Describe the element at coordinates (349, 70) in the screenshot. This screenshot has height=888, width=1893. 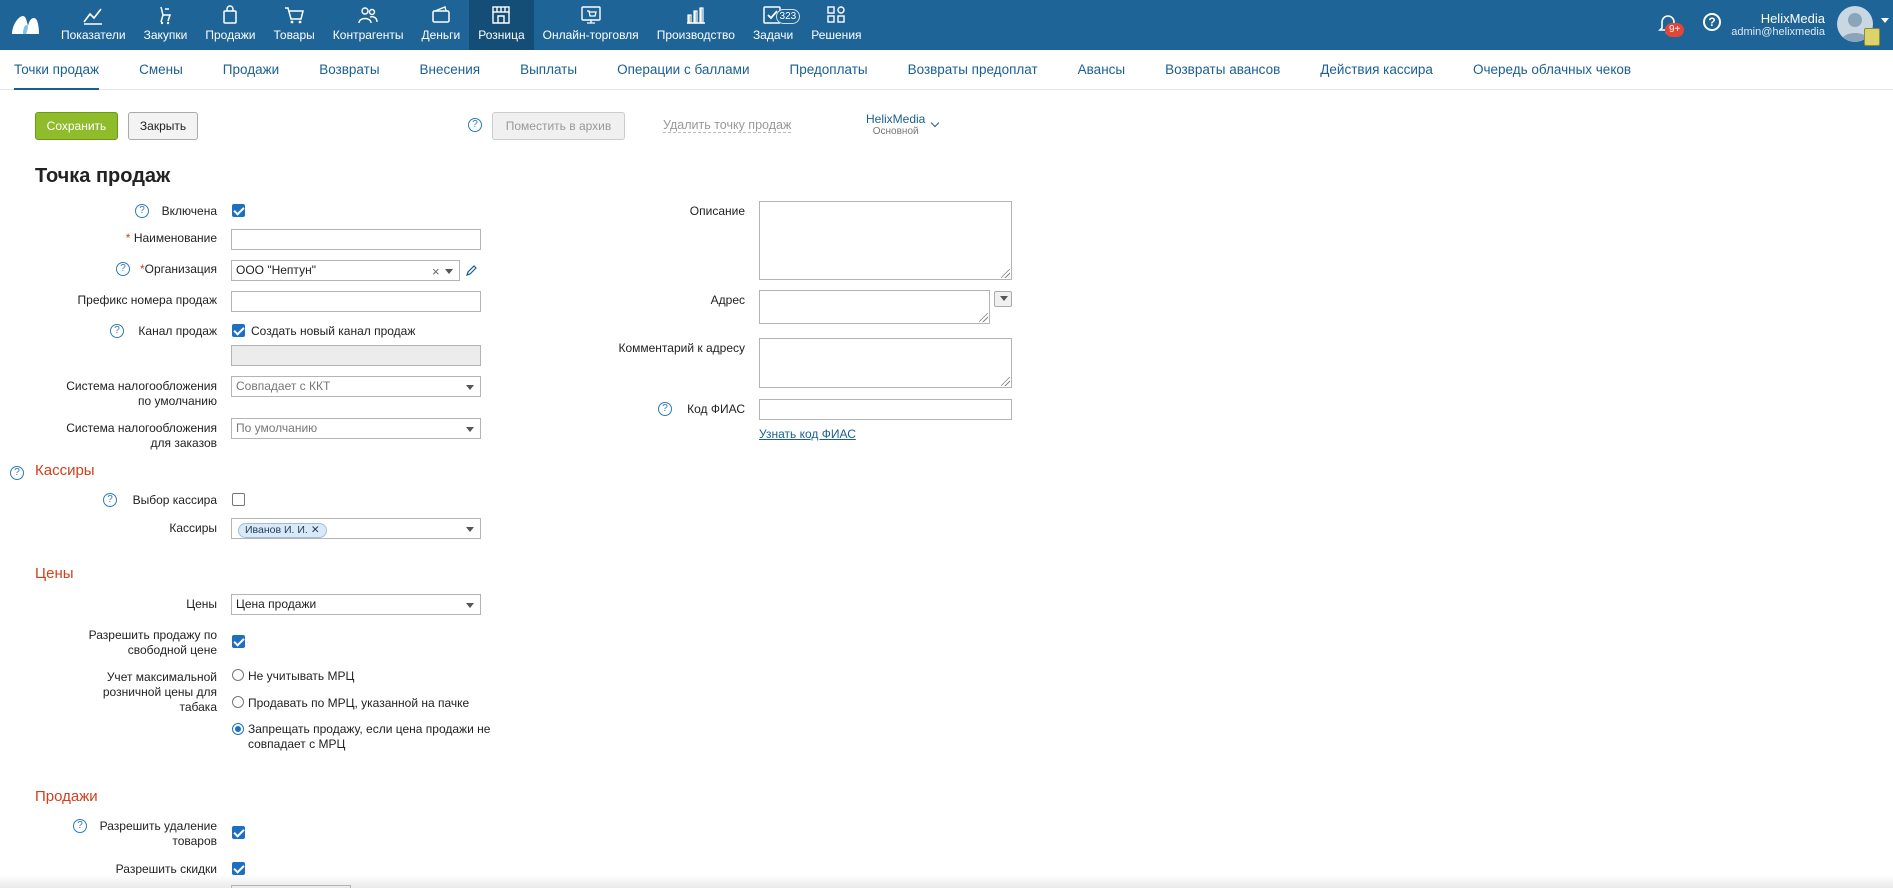
I see `tab-returns: Возвраты` at that location.